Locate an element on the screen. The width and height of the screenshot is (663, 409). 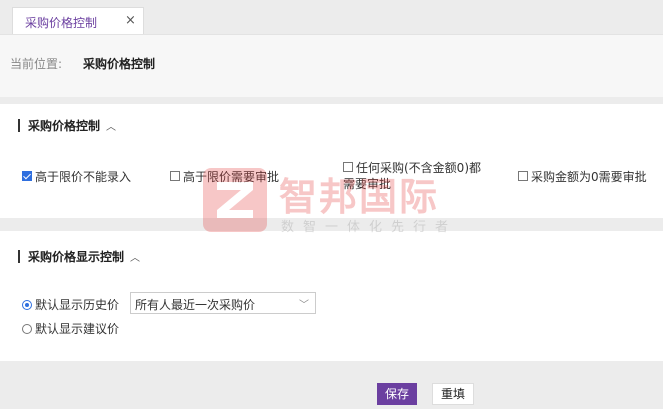
checkbox-label: 高于限价需要审批 is located at coordinates (231, 177).